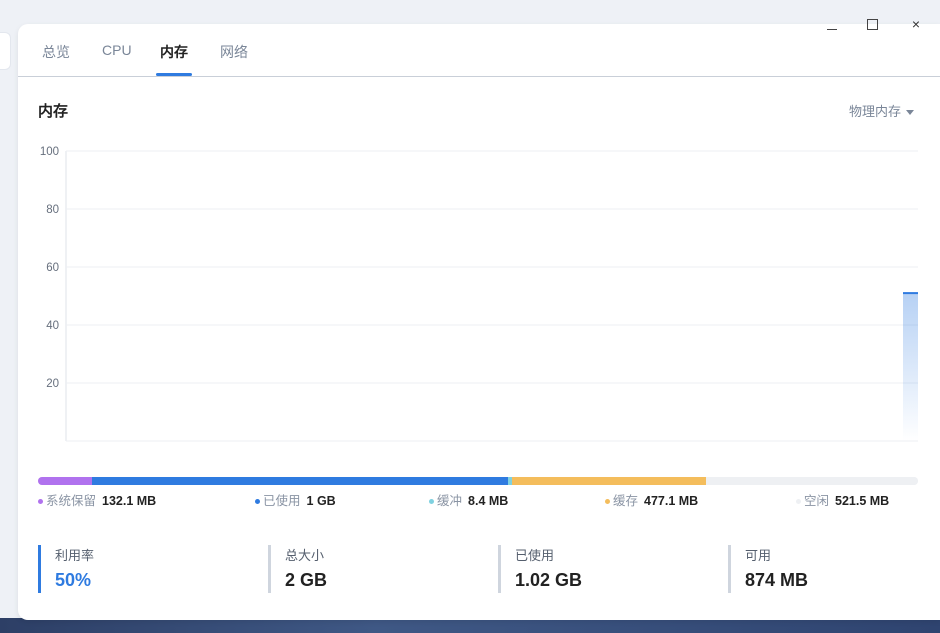  I want to click on active-tab-indicator, so click(174, 74).